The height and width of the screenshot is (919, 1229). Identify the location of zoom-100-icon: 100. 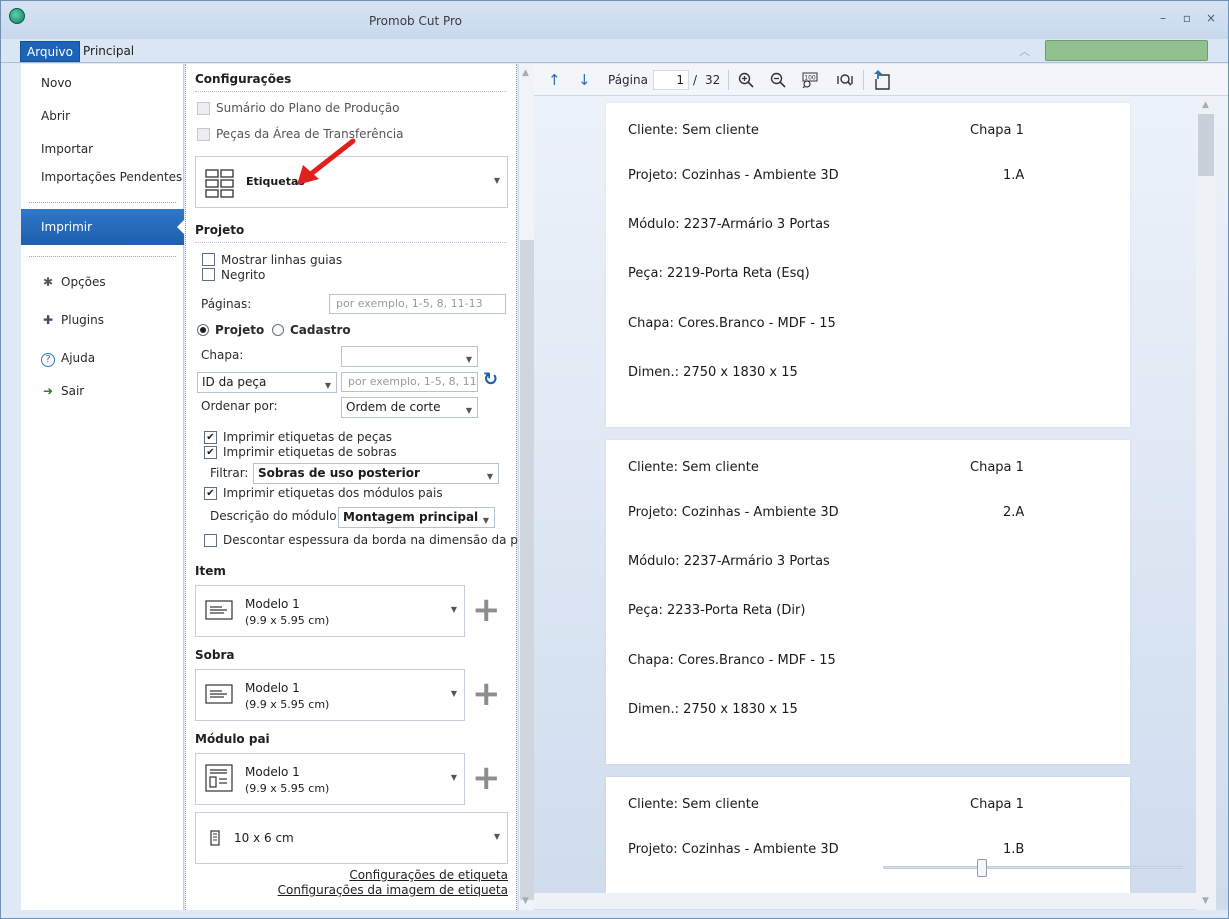
(810, 80).